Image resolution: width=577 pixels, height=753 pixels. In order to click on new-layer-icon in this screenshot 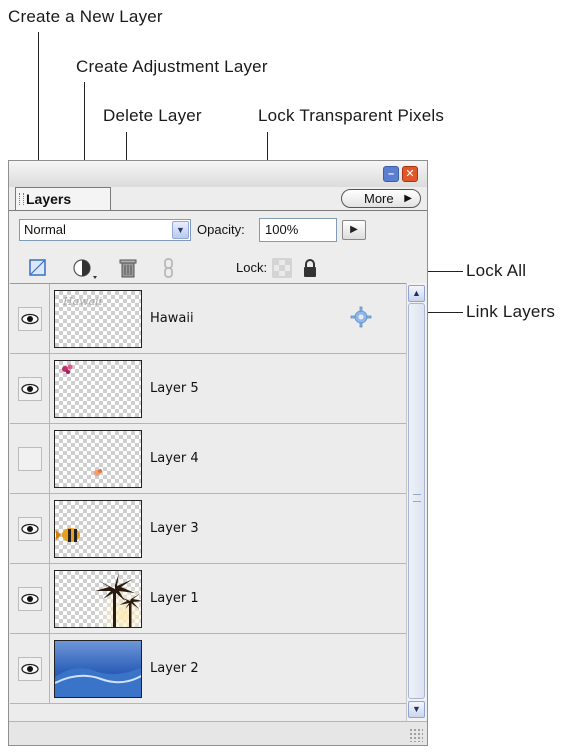, I will do `click(38, 268)`.